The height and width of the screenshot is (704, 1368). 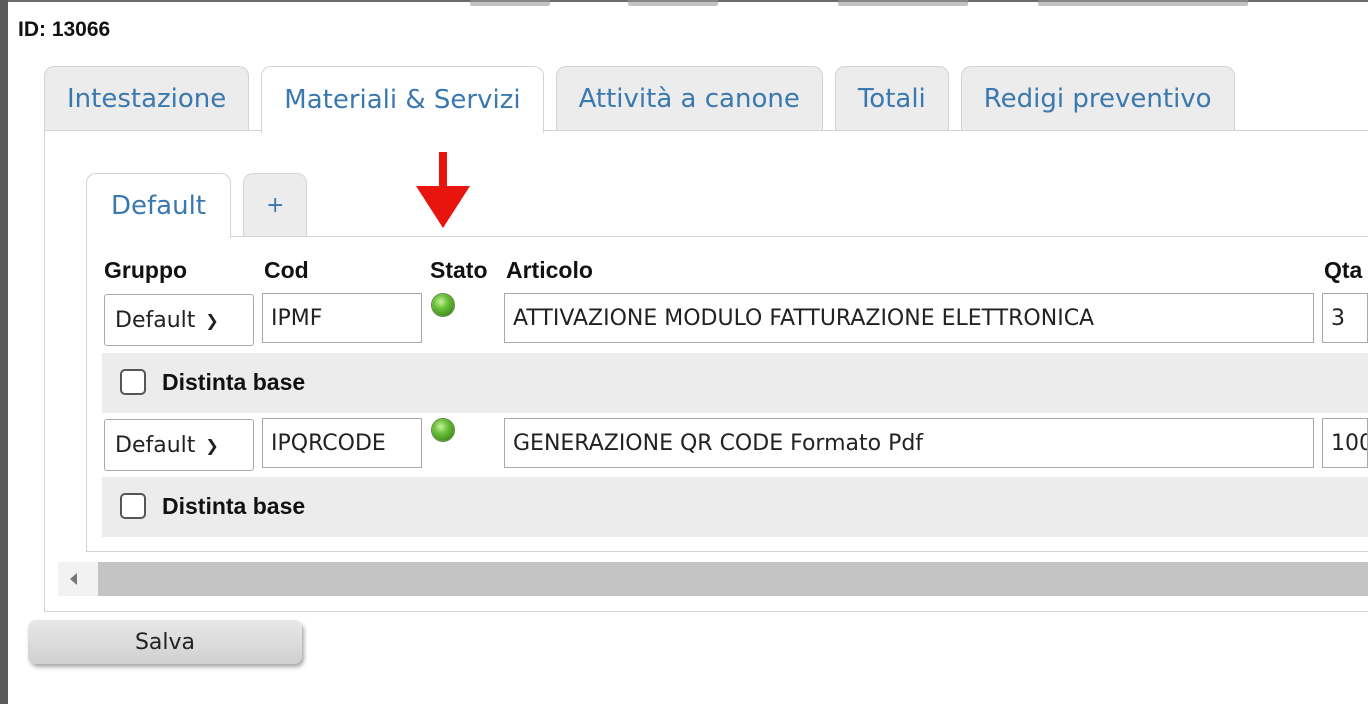 I want to click on tab-default-group: Default, so click(x=158, y=205).